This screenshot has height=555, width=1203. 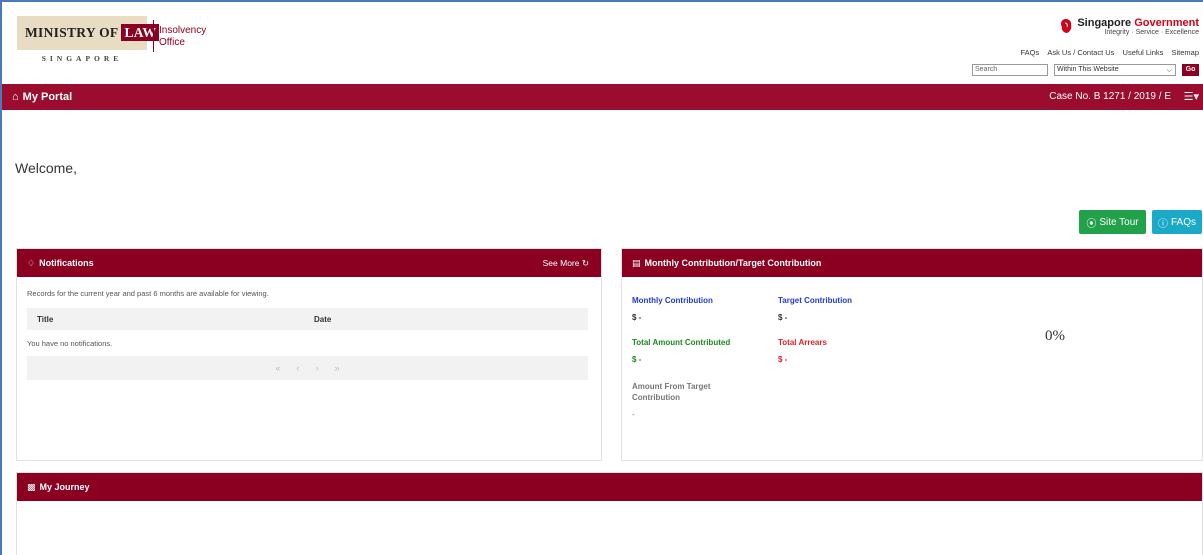 I want to click on total-contributed-value: $ -, so click(x=637, y=359).